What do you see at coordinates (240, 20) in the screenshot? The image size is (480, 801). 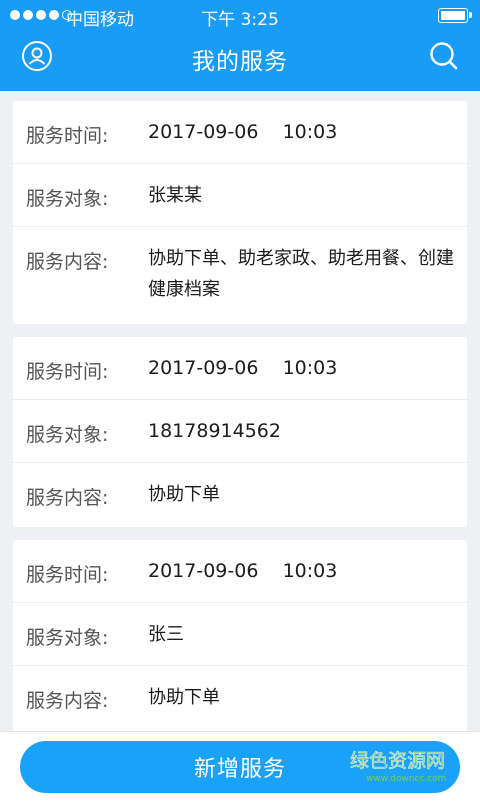 I see `status-time: 下午 3:25` at bounding box center [240, 20].